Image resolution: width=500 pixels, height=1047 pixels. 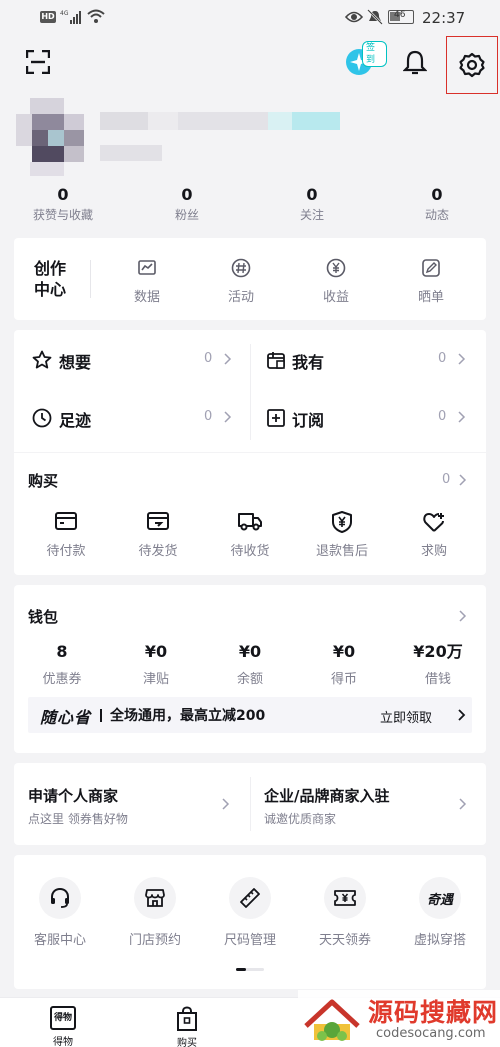 What do you see at coordinates (276, 360) in the screenshot?
I see `box-icon` at bounding box center [276, 360].